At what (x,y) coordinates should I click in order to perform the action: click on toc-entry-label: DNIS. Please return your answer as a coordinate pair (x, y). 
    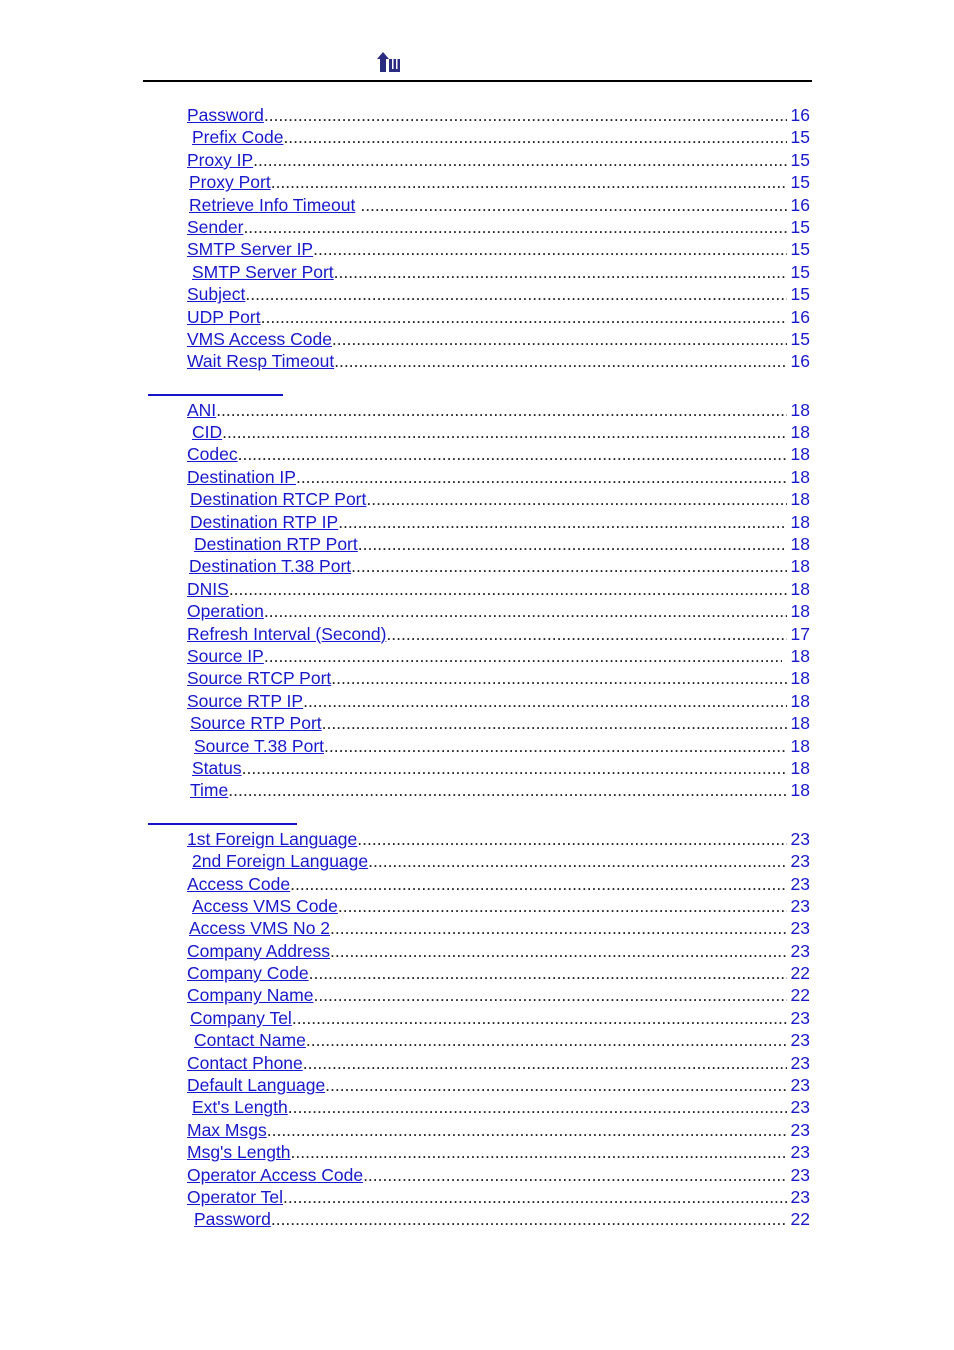
    Looking at the image, I should click on (208, 589).